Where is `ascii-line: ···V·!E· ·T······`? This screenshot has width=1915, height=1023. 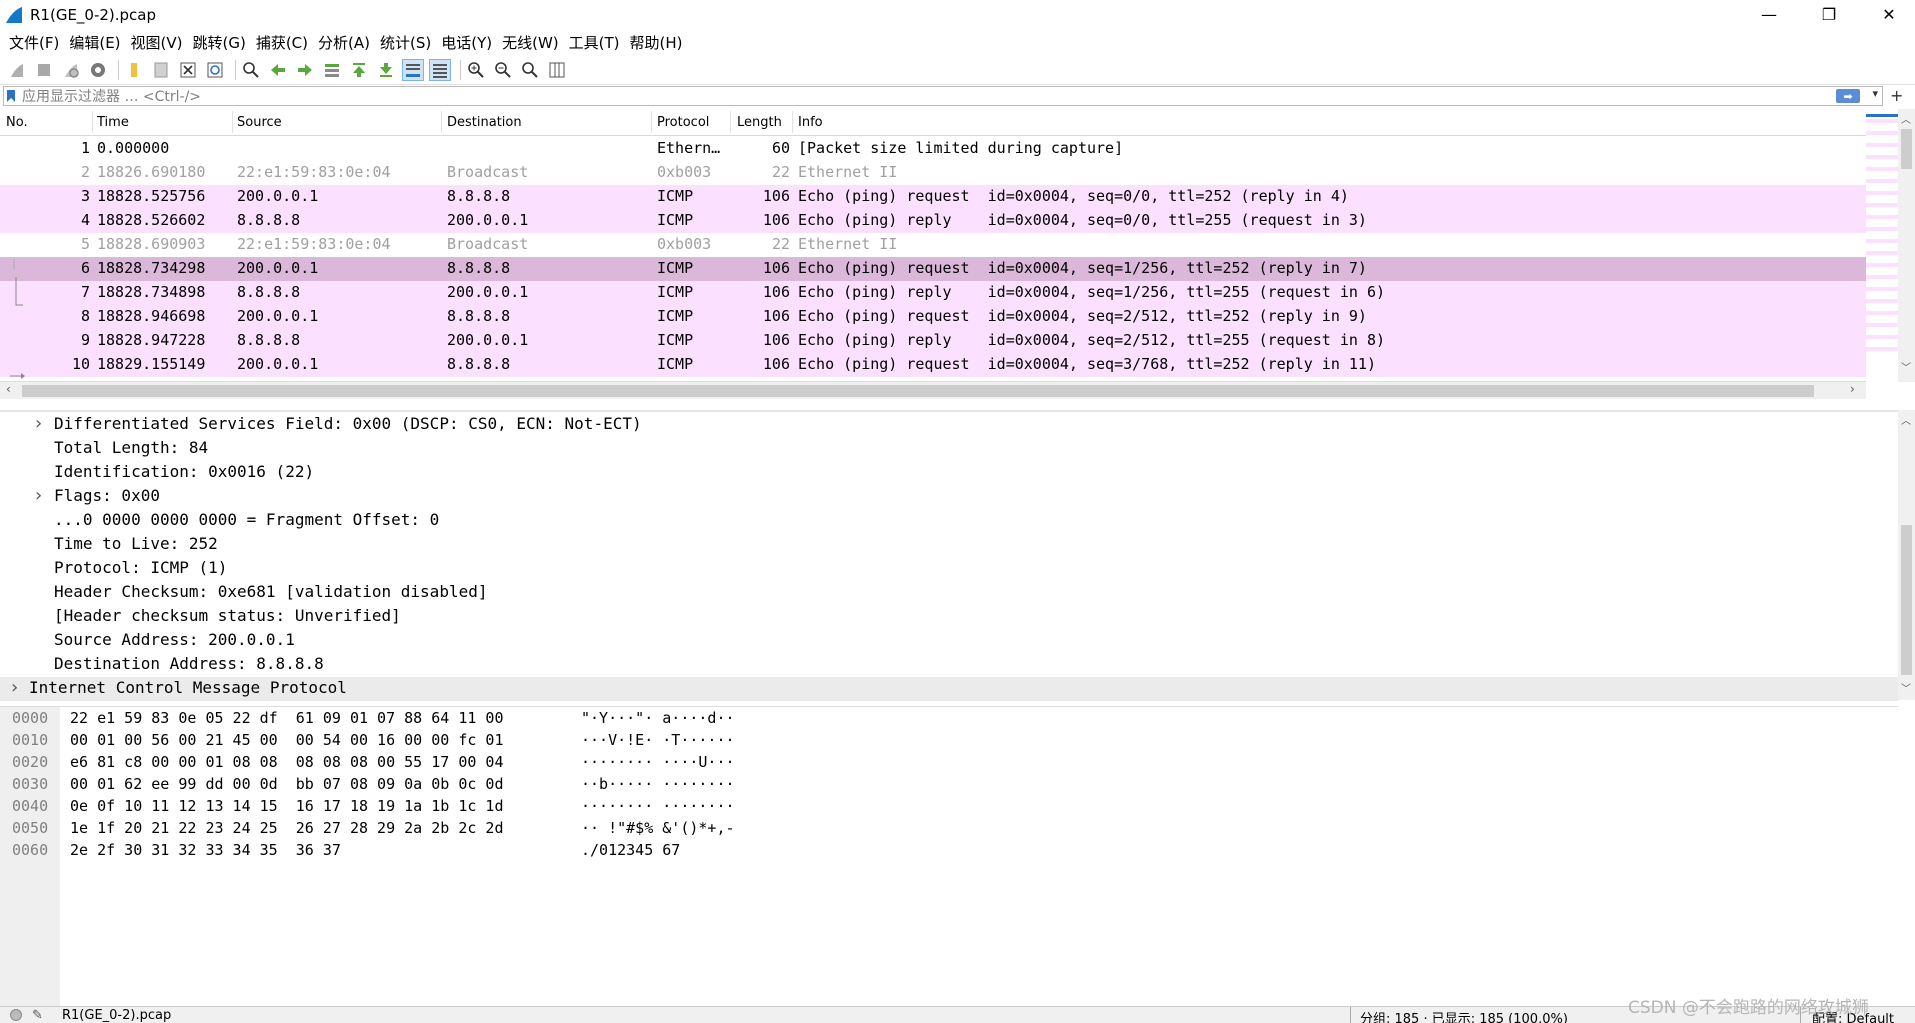 ascii-line: ···V·!E· ·T······ is located at coordinates (658, 740).